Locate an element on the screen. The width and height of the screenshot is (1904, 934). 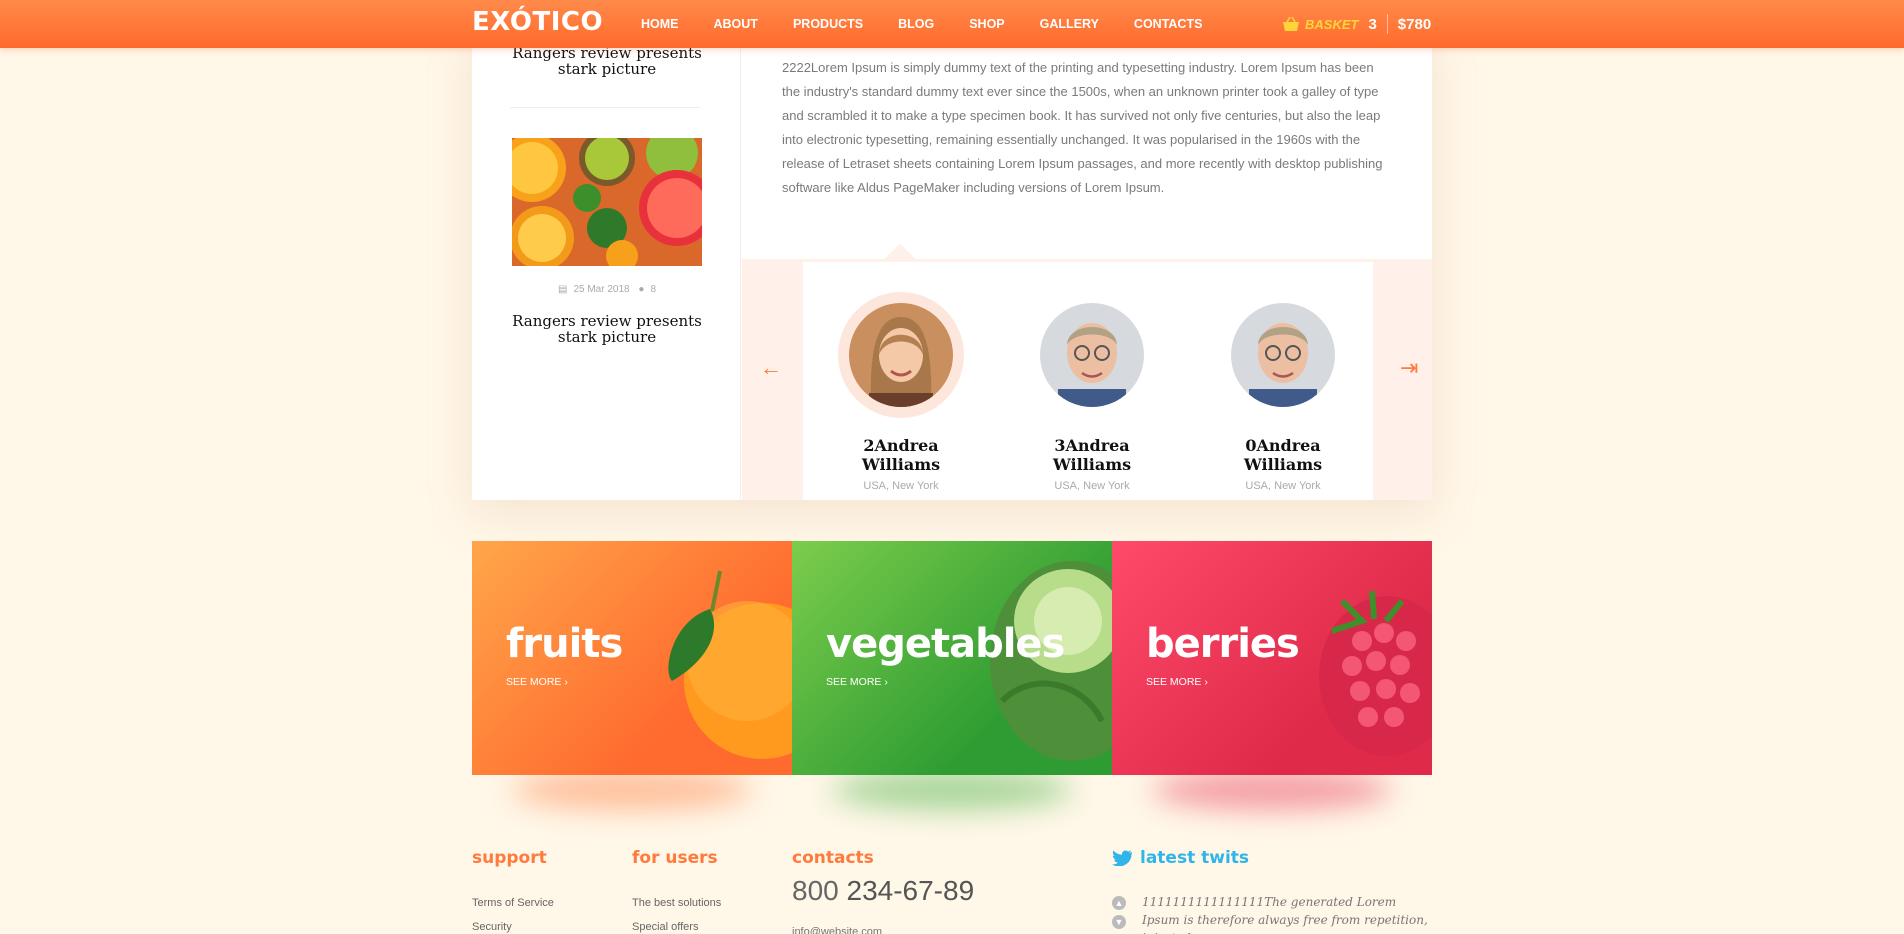
footer-twits-title: latest twits is located at coordinates (1180, 858).